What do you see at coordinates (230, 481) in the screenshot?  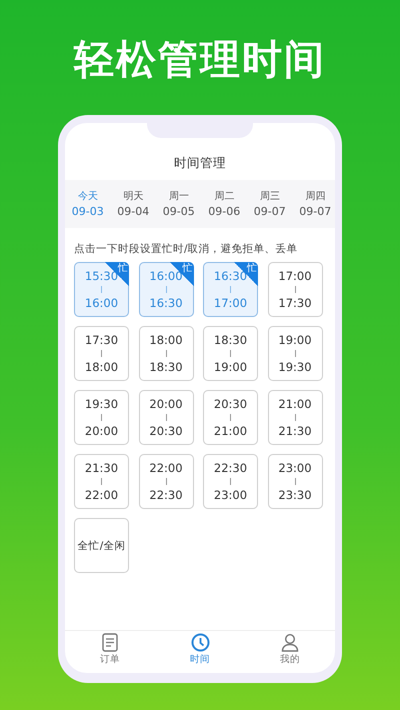 I see `time-slot-button: 22:30 23:00` at bounding box center [230, 481].